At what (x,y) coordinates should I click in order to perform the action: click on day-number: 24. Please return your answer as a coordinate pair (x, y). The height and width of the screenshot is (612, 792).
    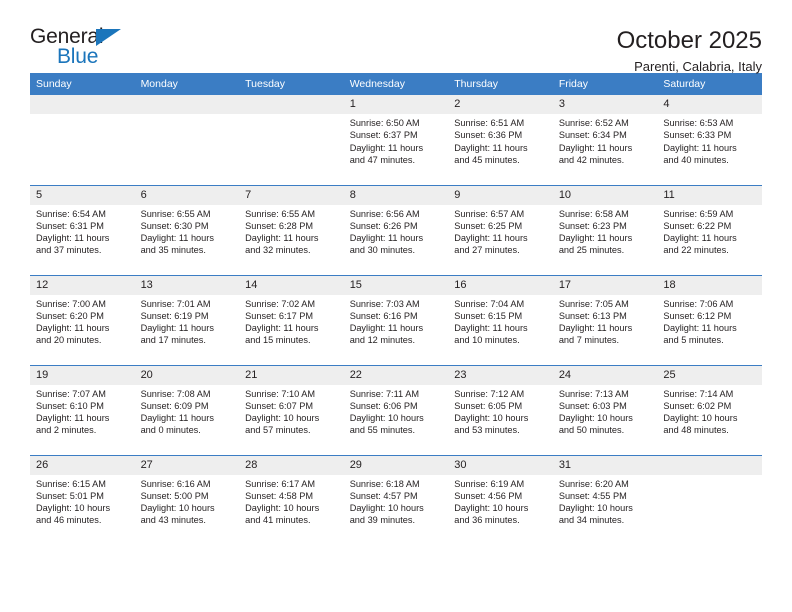
    Looking at the image, I should click on (605, 375).